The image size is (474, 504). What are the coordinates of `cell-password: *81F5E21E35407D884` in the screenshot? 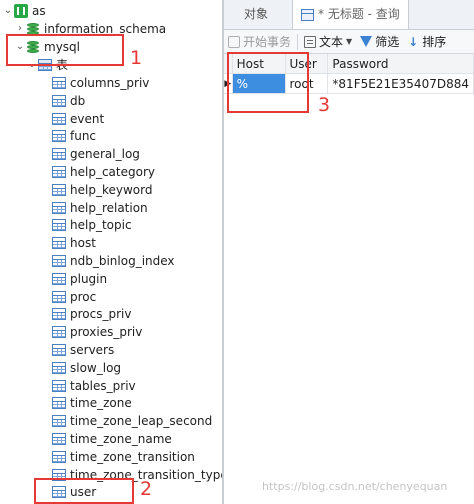 It's located at (400, 83).